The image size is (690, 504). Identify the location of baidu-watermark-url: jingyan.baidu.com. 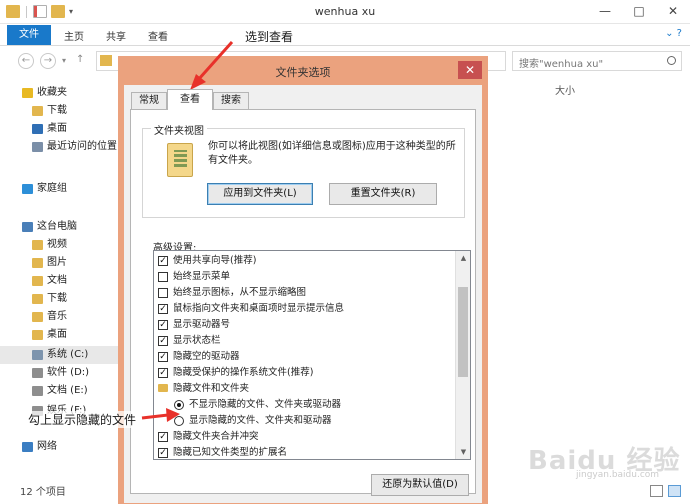
(618, 475).